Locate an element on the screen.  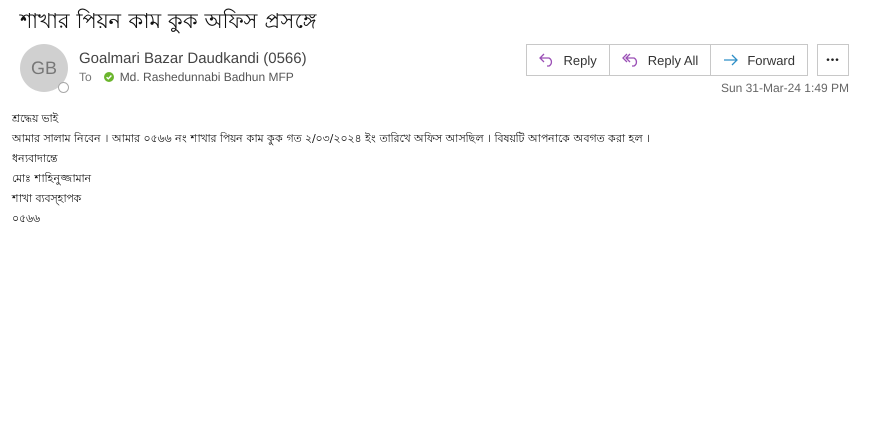
to-label: To is located at coordinates (85, 77).